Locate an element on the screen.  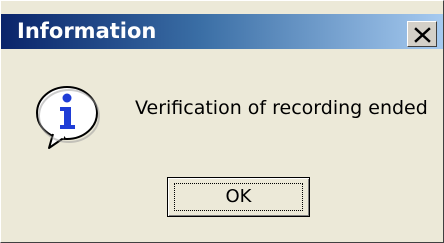
ok-button-label: OK is located at coordinates (238, 196).